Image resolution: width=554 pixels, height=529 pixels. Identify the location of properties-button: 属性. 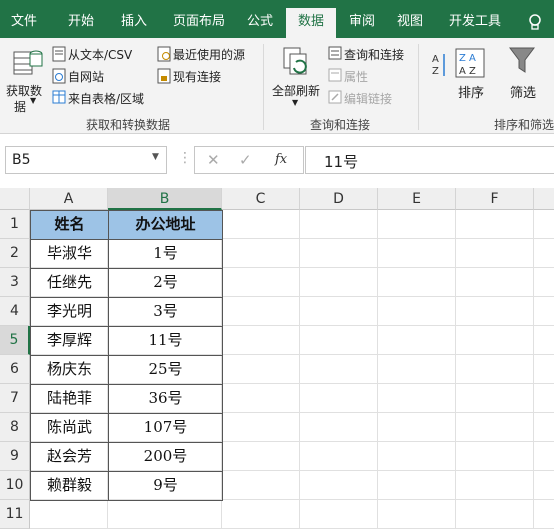
(356, 76).